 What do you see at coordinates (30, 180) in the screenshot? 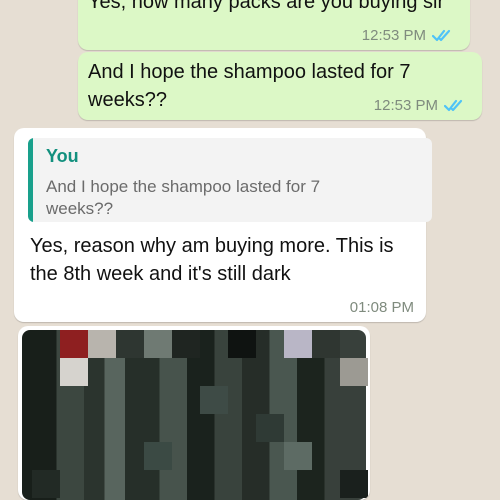
I see `reply-accent-bar` at bounding box center [30, 180].